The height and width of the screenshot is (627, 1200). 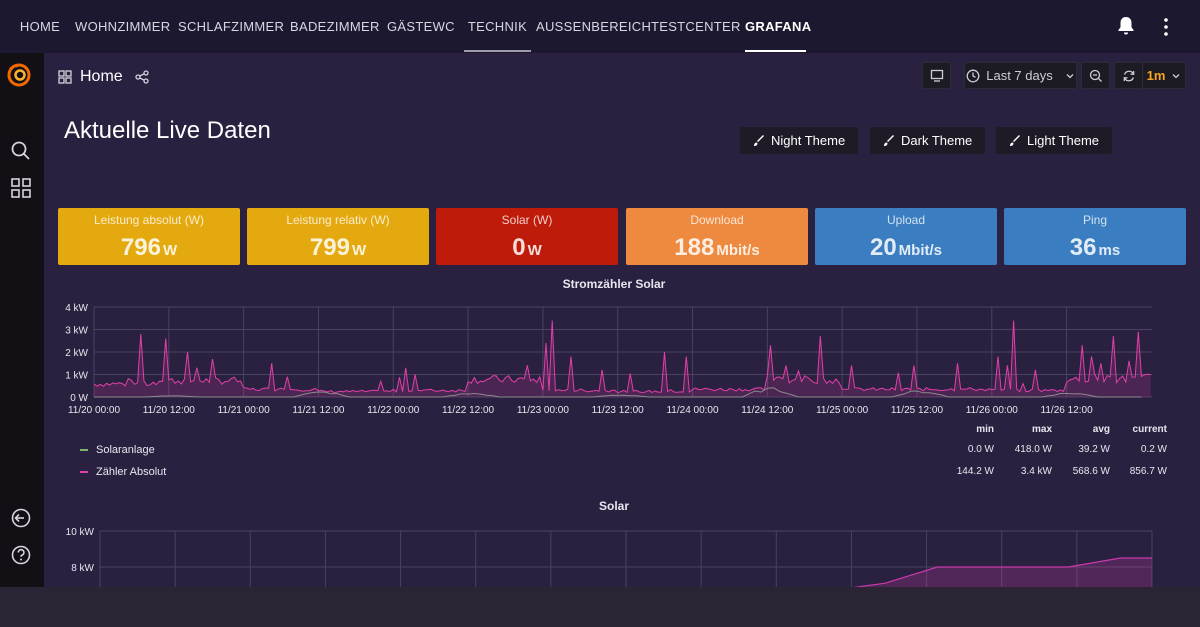 What do you see at coordinates (1054, 140) in the screenshot?
I see `light-theme-button: Light Theme` at bounding box center [1054, 140].